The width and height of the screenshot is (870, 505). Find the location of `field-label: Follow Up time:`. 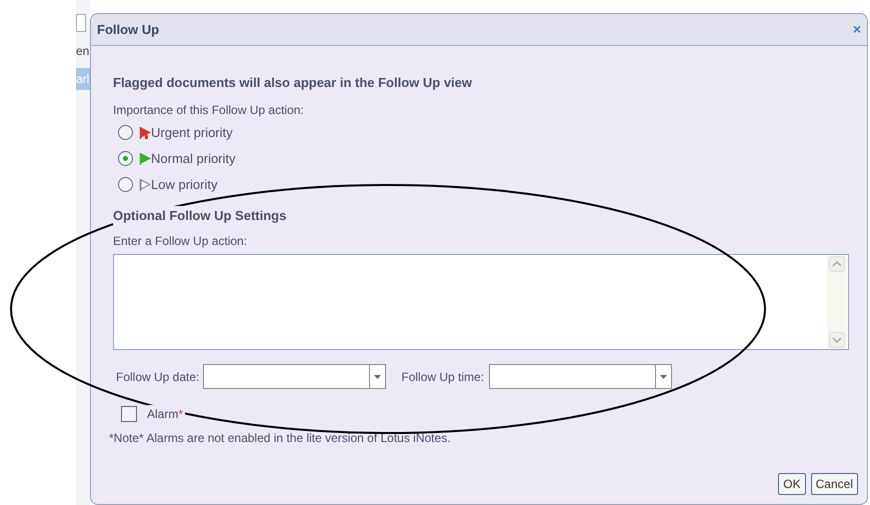

field-label: Follow Up time: is located at coordinates (442, 377).